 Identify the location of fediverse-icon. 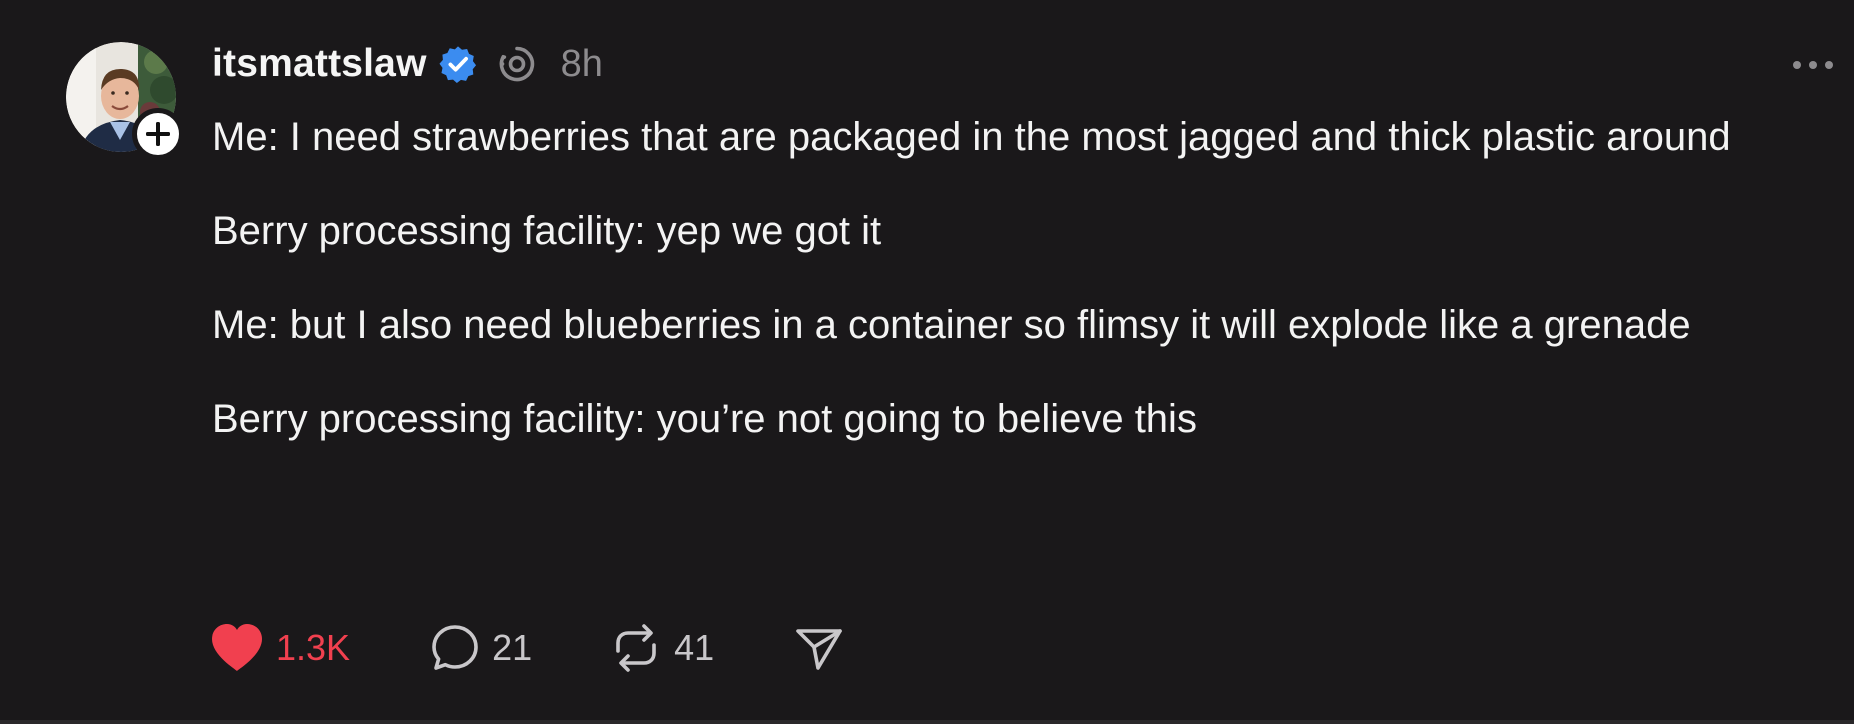
(516, 64).